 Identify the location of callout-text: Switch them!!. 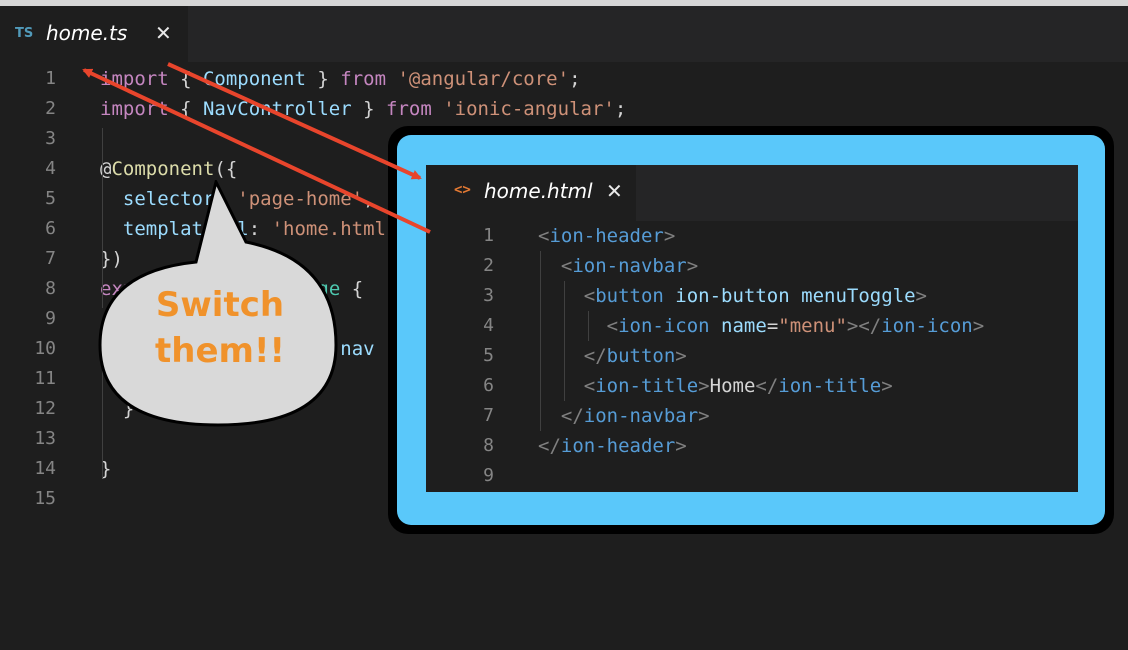
(220, 328).